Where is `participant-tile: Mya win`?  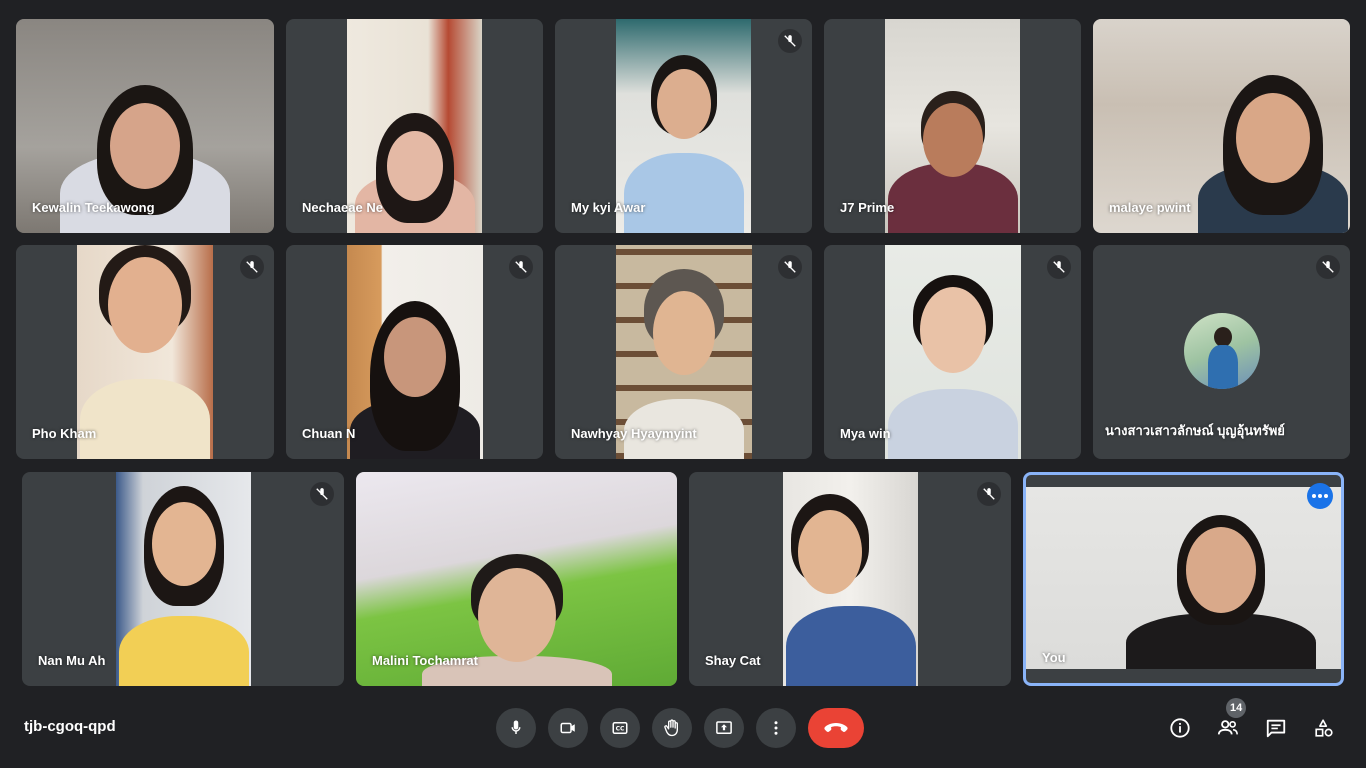 participant-tile: Mya win is located at coordinates (952, 352).